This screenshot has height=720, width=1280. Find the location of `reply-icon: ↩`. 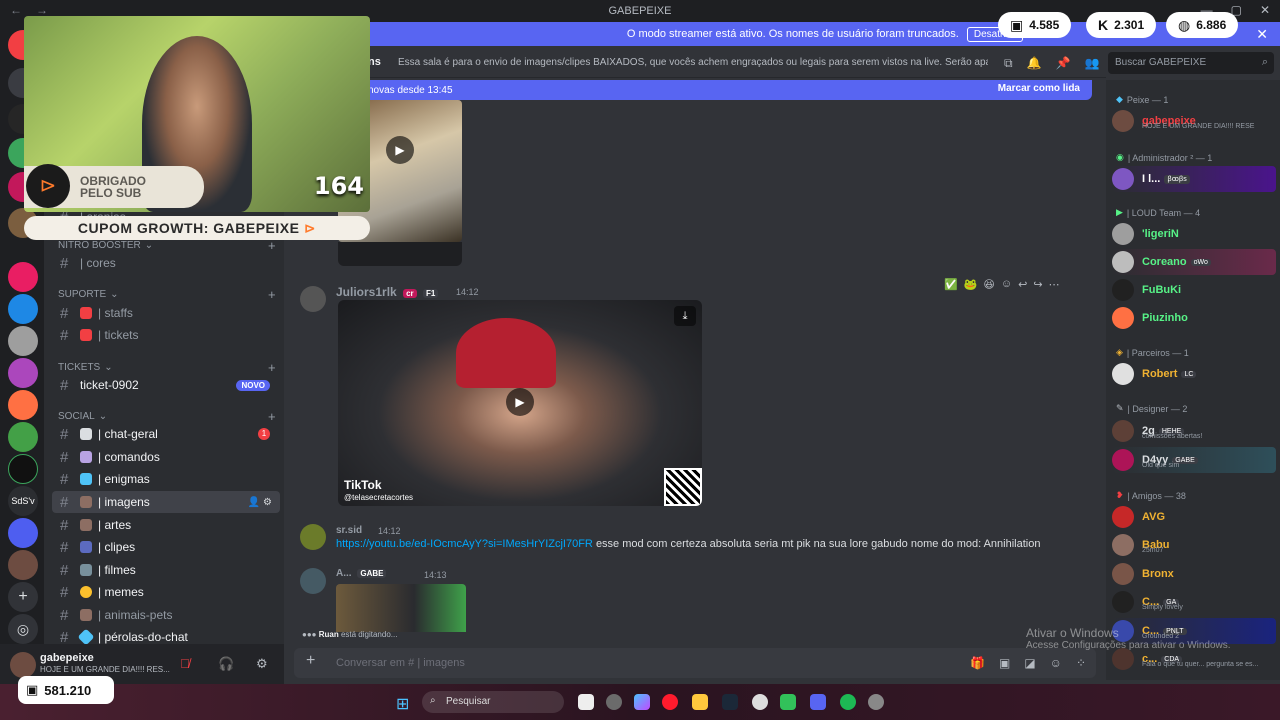

reply-icon: ↩ is located at coordinates (1022, 284).